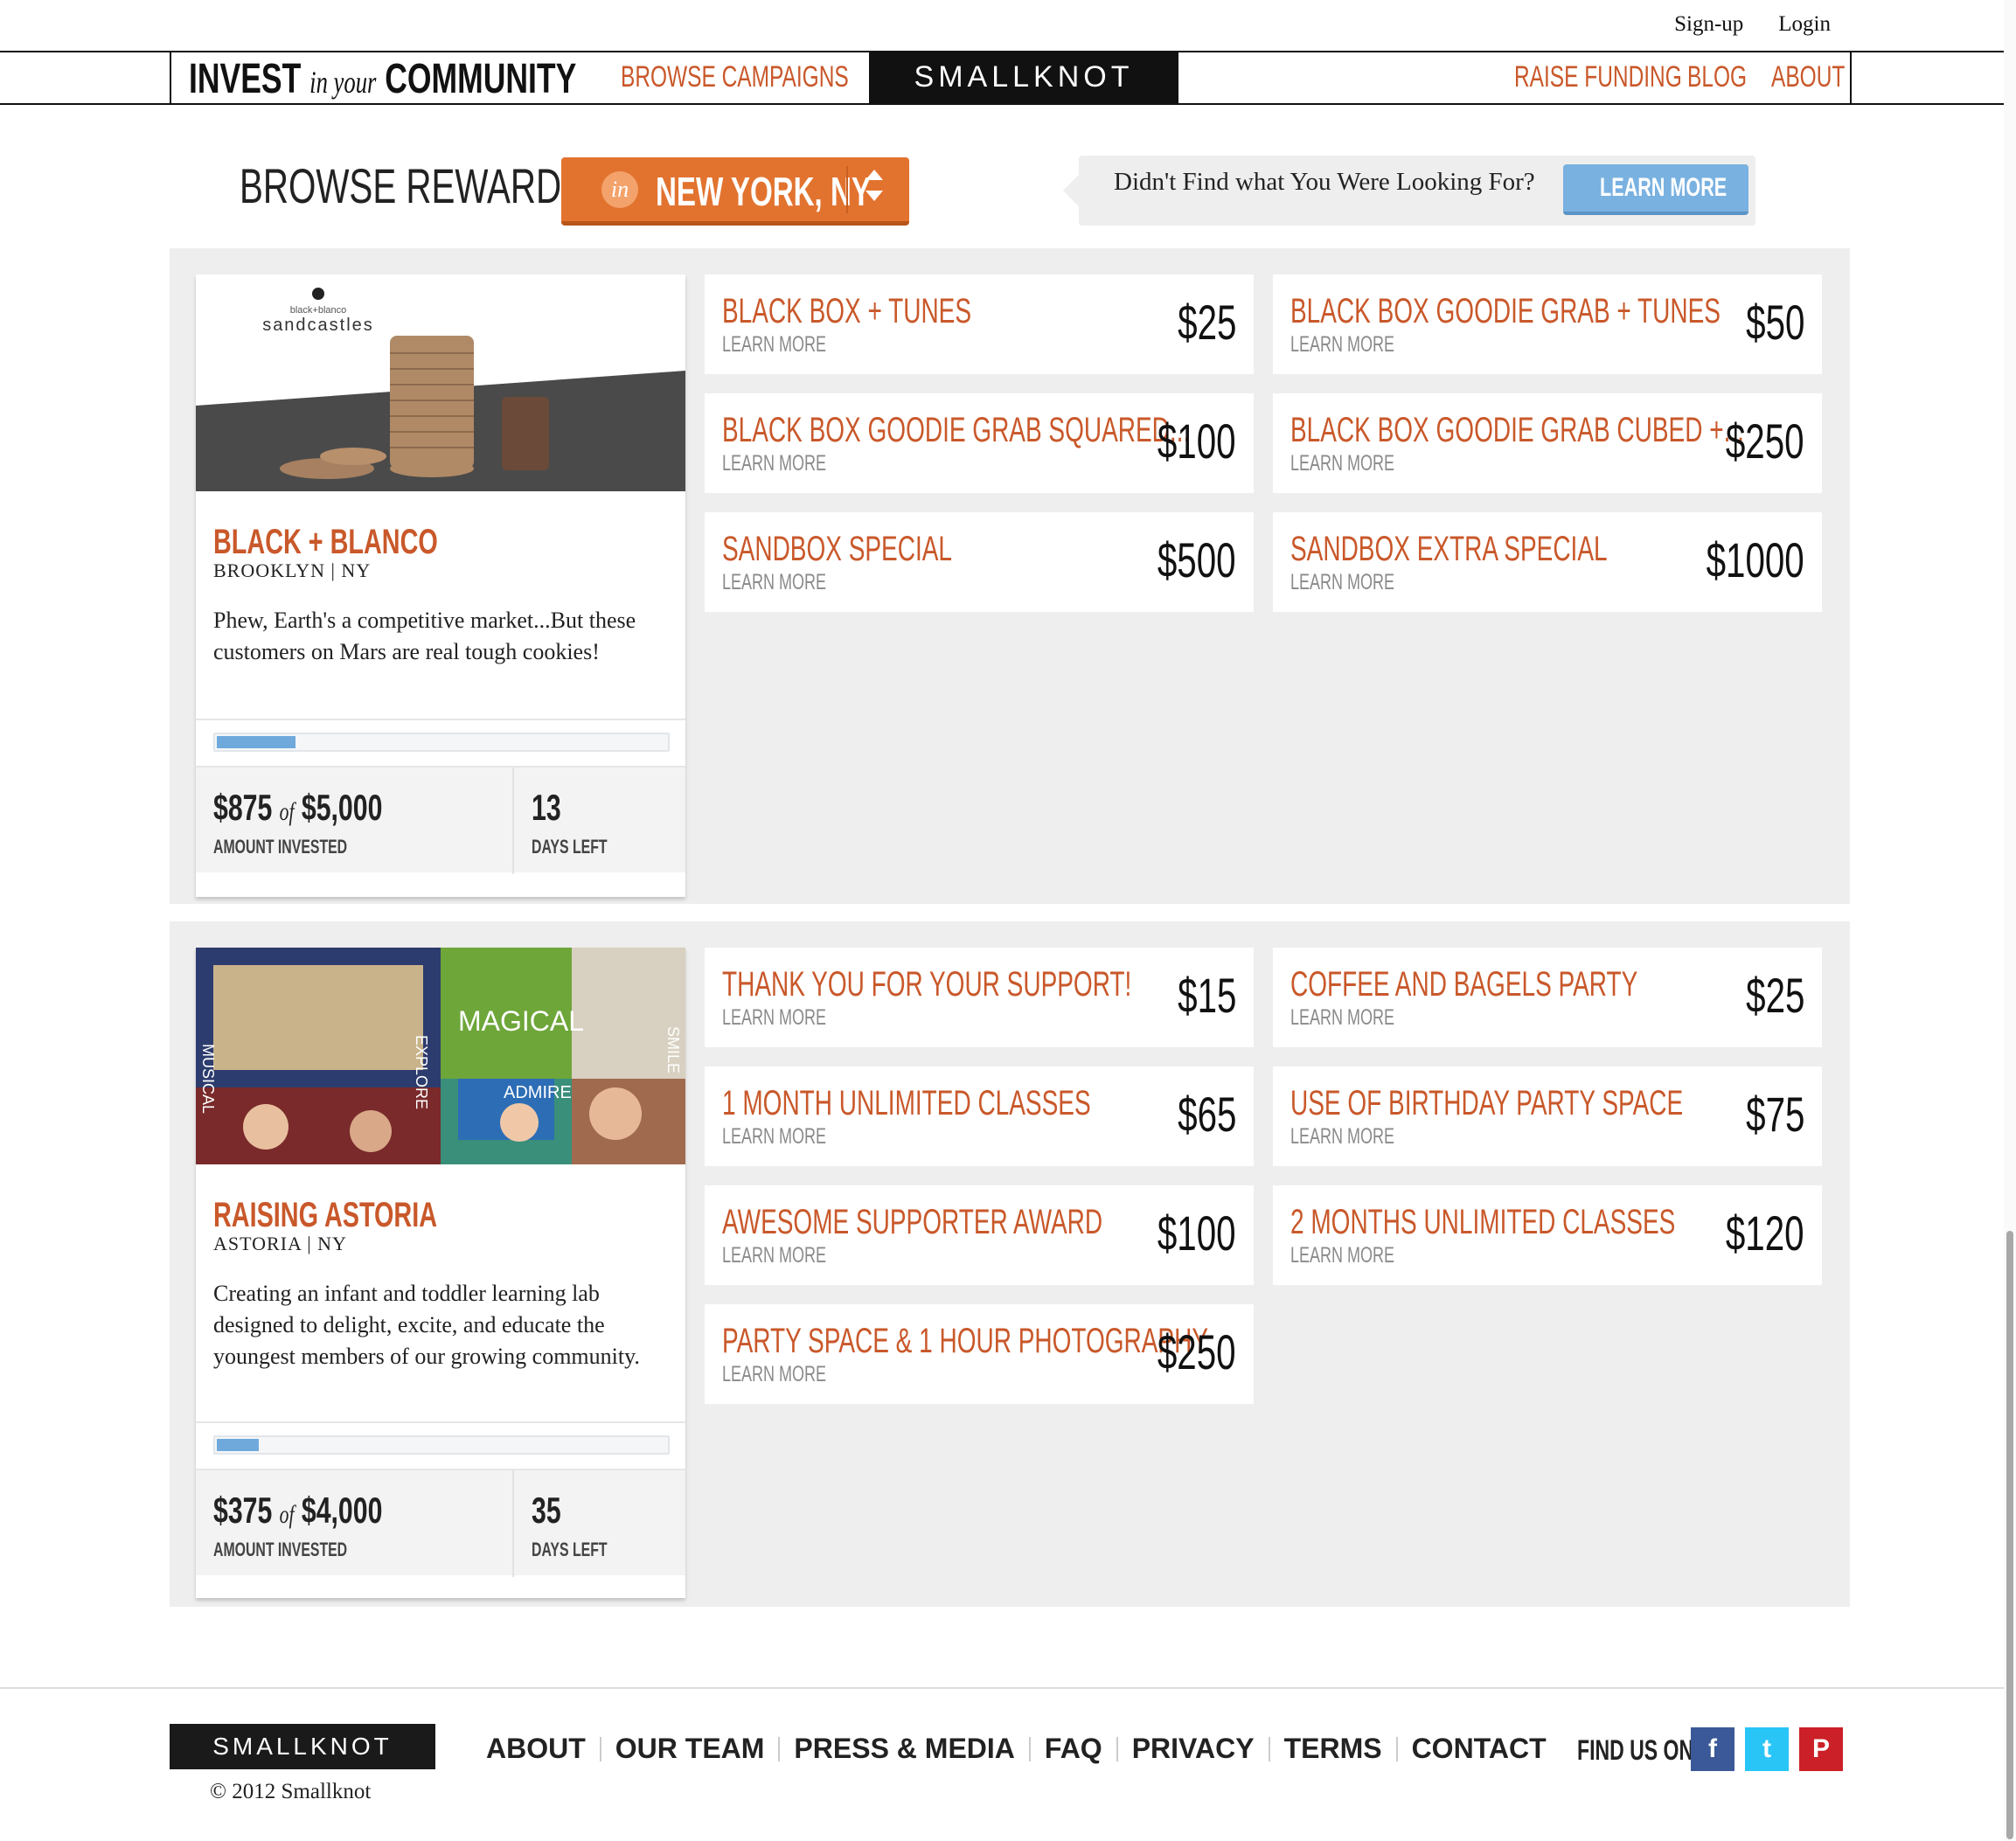 The image size is (2016, 1841). What do you see at coordinates (1708, 24) in the screenshot?
I see `signup-link: Sign-up` at bounding box center [1708, 24].